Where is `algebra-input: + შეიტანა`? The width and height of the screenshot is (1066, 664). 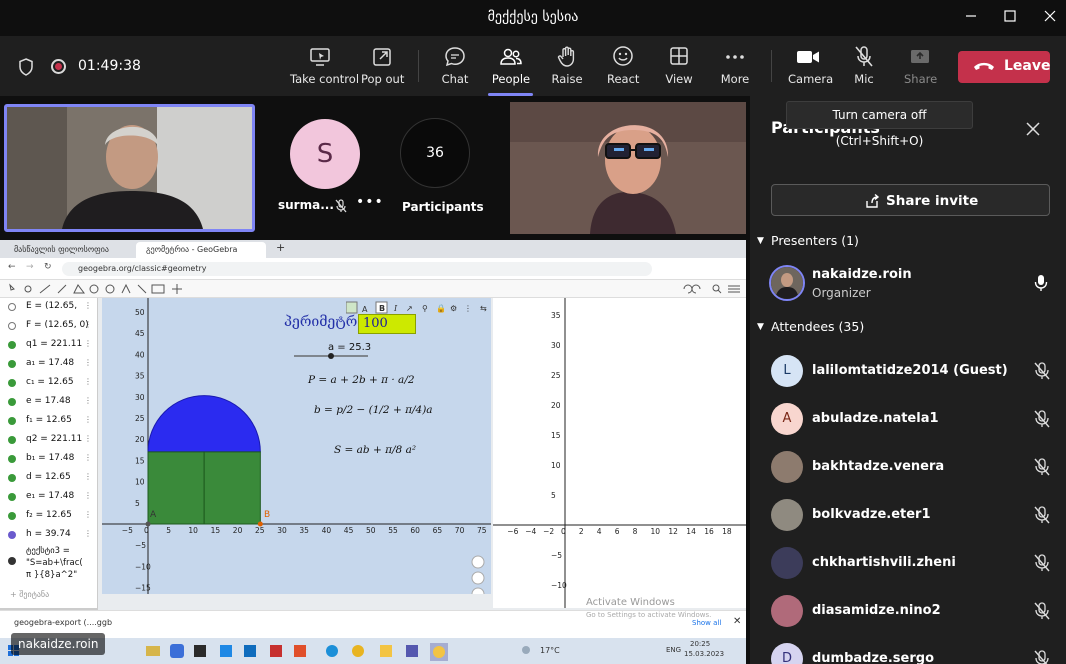
algebra-input: + შეიტანა is located at coordinates (29, 594).